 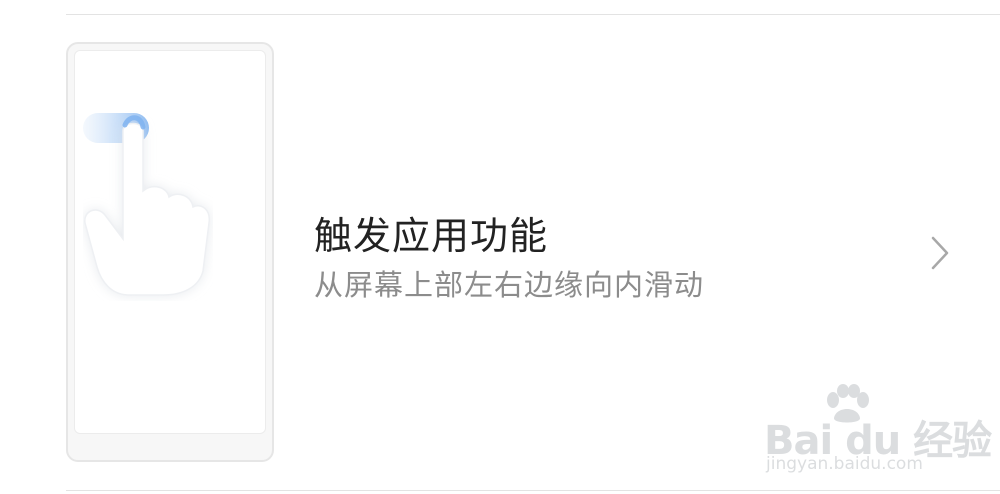 I want to click on baidu-jingyan-watermark: Bai du 经验 jingyan.baidu.com, so click(x=878, y=434).